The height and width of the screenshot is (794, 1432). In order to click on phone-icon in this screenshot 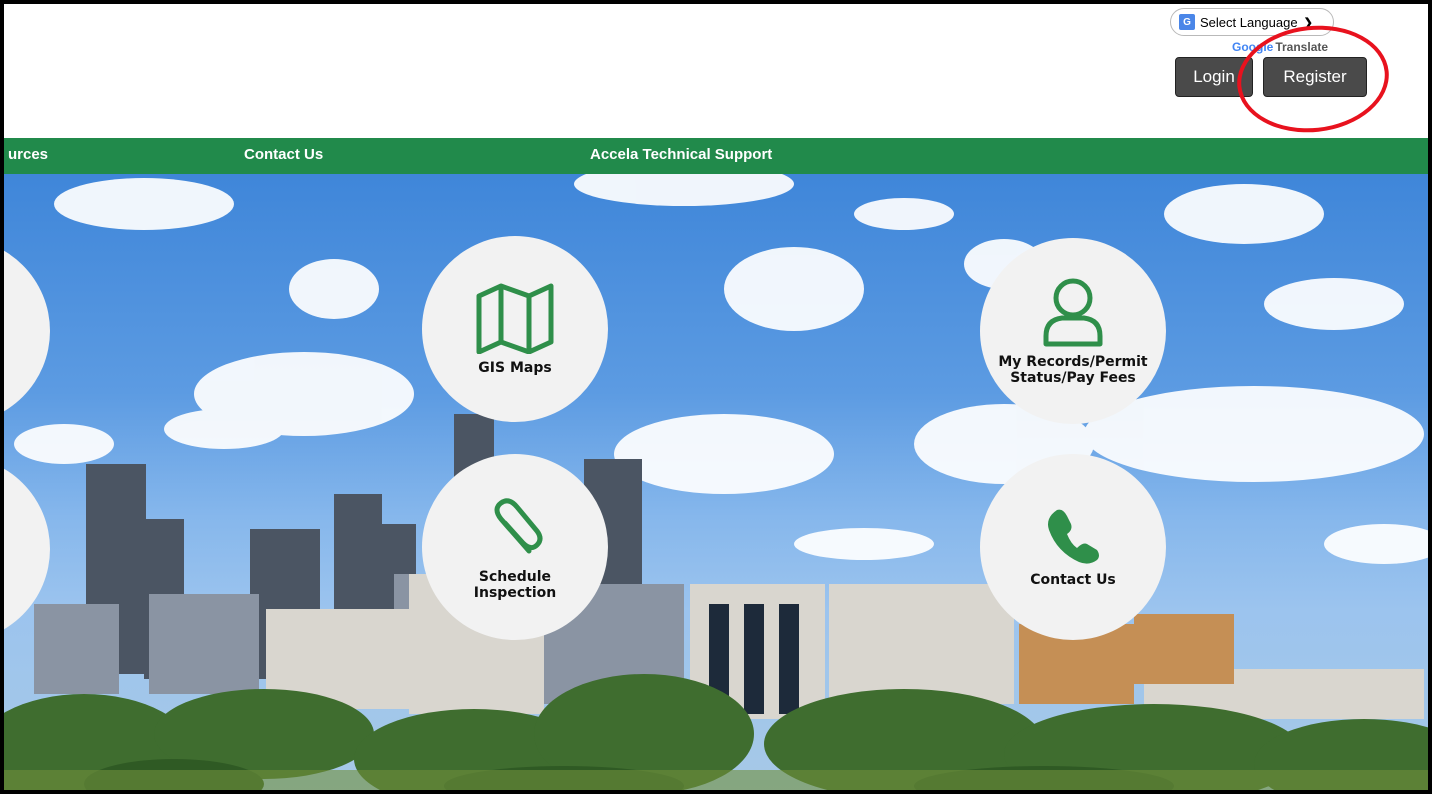, I will do `click(1073, 538)`.